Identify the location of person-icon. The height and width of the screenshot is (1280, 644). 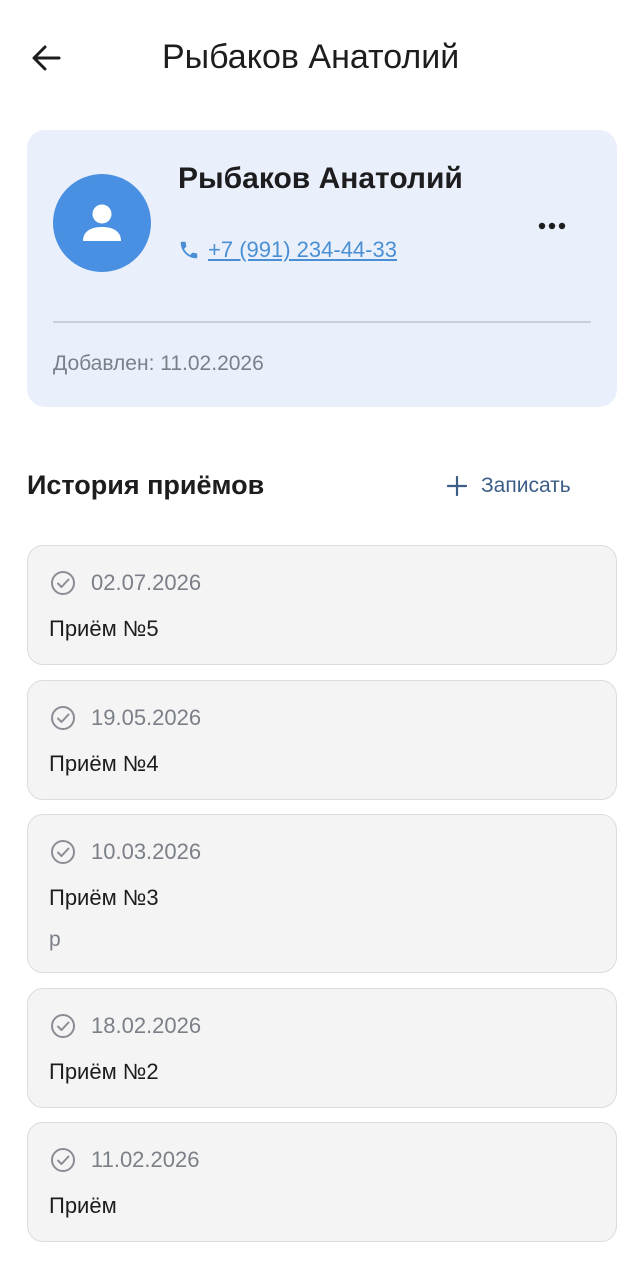
(102, 222).